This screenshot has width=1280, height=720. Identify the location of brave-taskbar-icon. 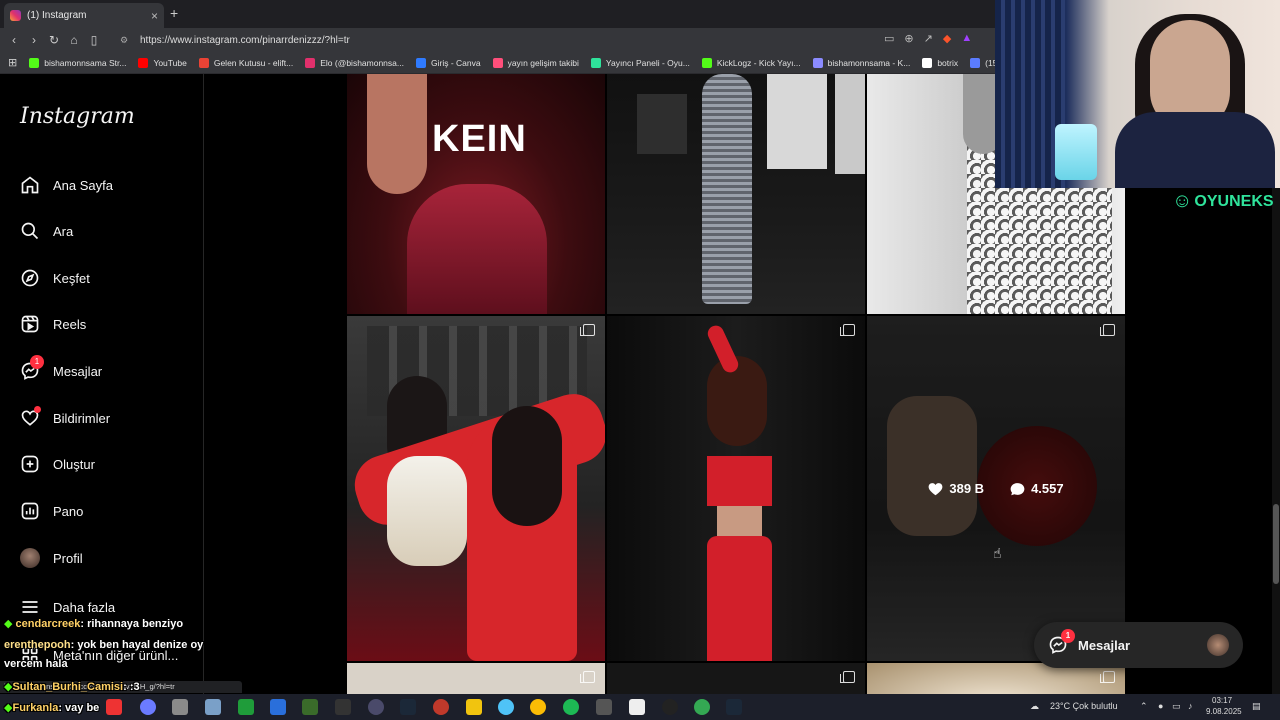
(114, 707).